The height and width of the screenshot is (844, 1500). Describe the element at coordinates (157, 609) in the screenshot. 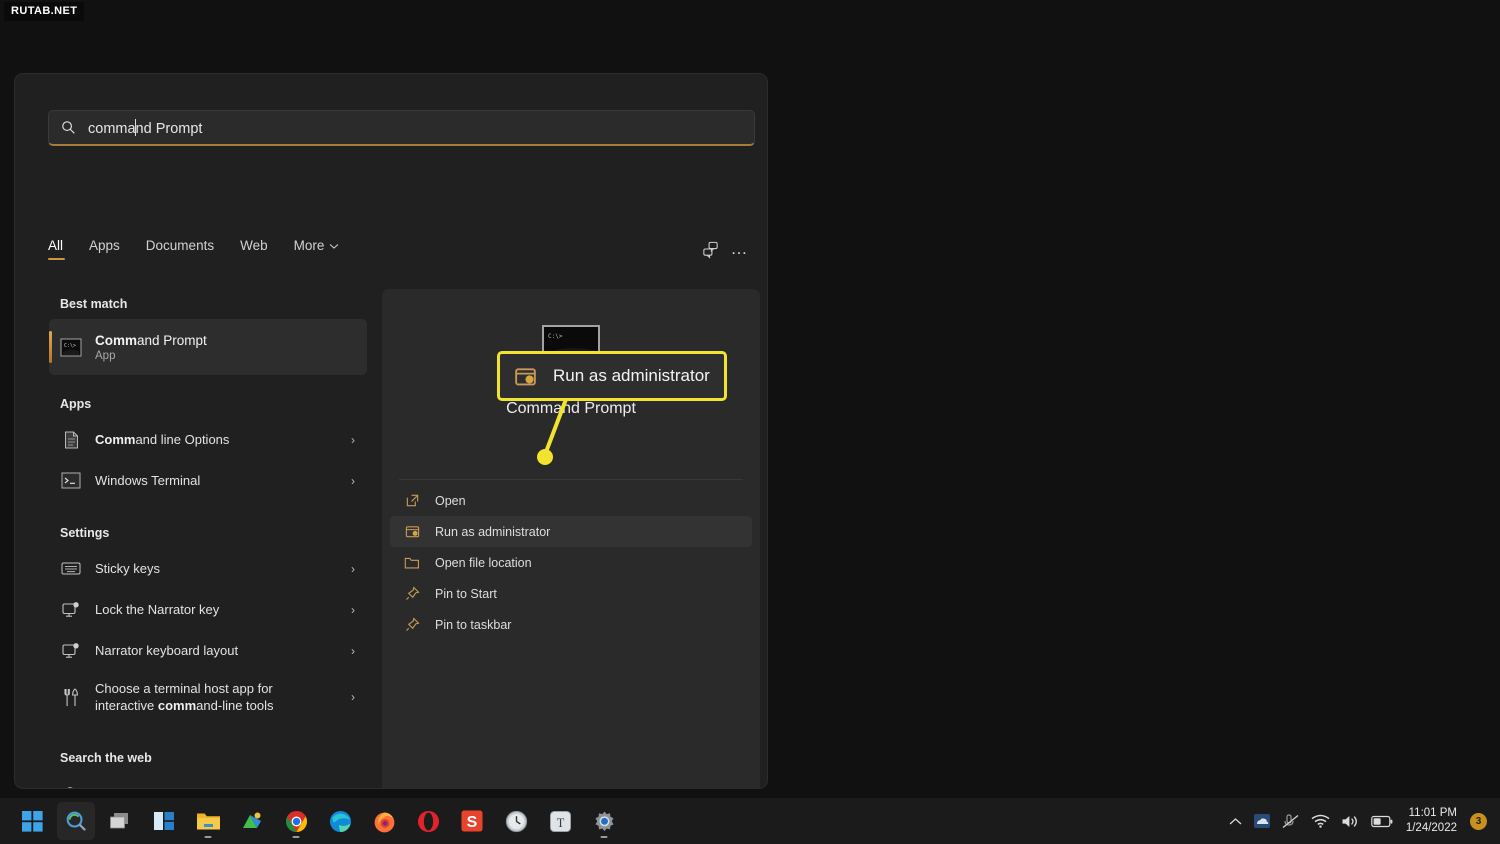

I see `result-label: Lock the Narrator key` at that location.